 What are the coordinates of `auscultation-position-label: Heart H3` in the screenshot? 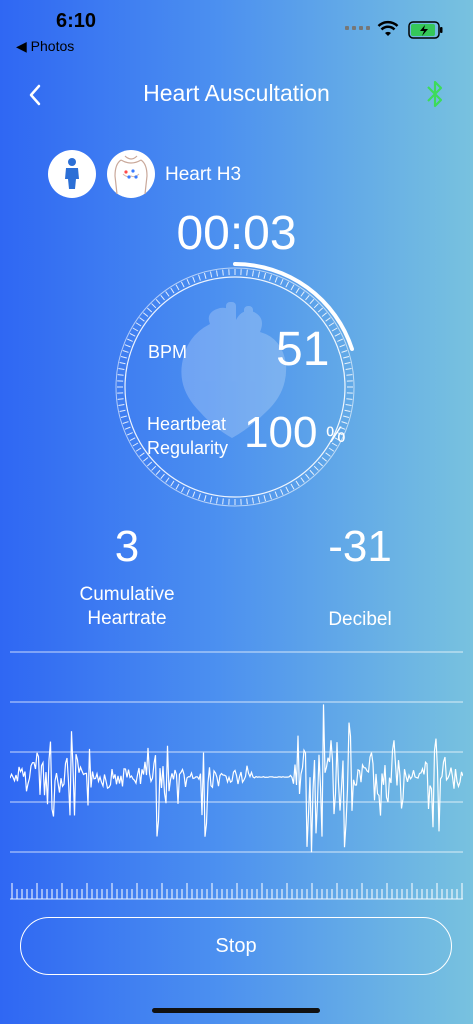 It's located at (203, 174).